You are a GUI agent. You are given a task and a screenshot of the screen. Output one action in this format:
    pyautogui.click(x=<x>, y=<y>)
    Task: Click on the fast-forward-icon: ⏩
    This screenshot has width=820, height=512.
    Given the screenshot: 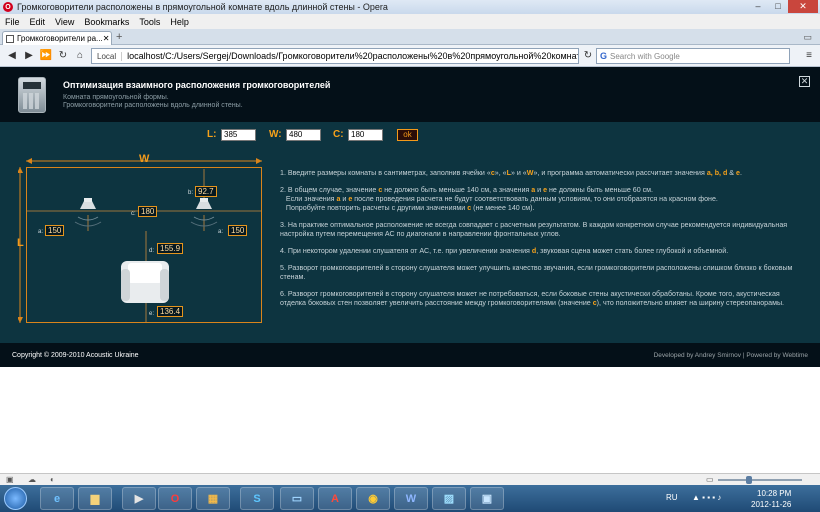 What is the action you would take?
    pyautogui.click(x=46, y=56)
    